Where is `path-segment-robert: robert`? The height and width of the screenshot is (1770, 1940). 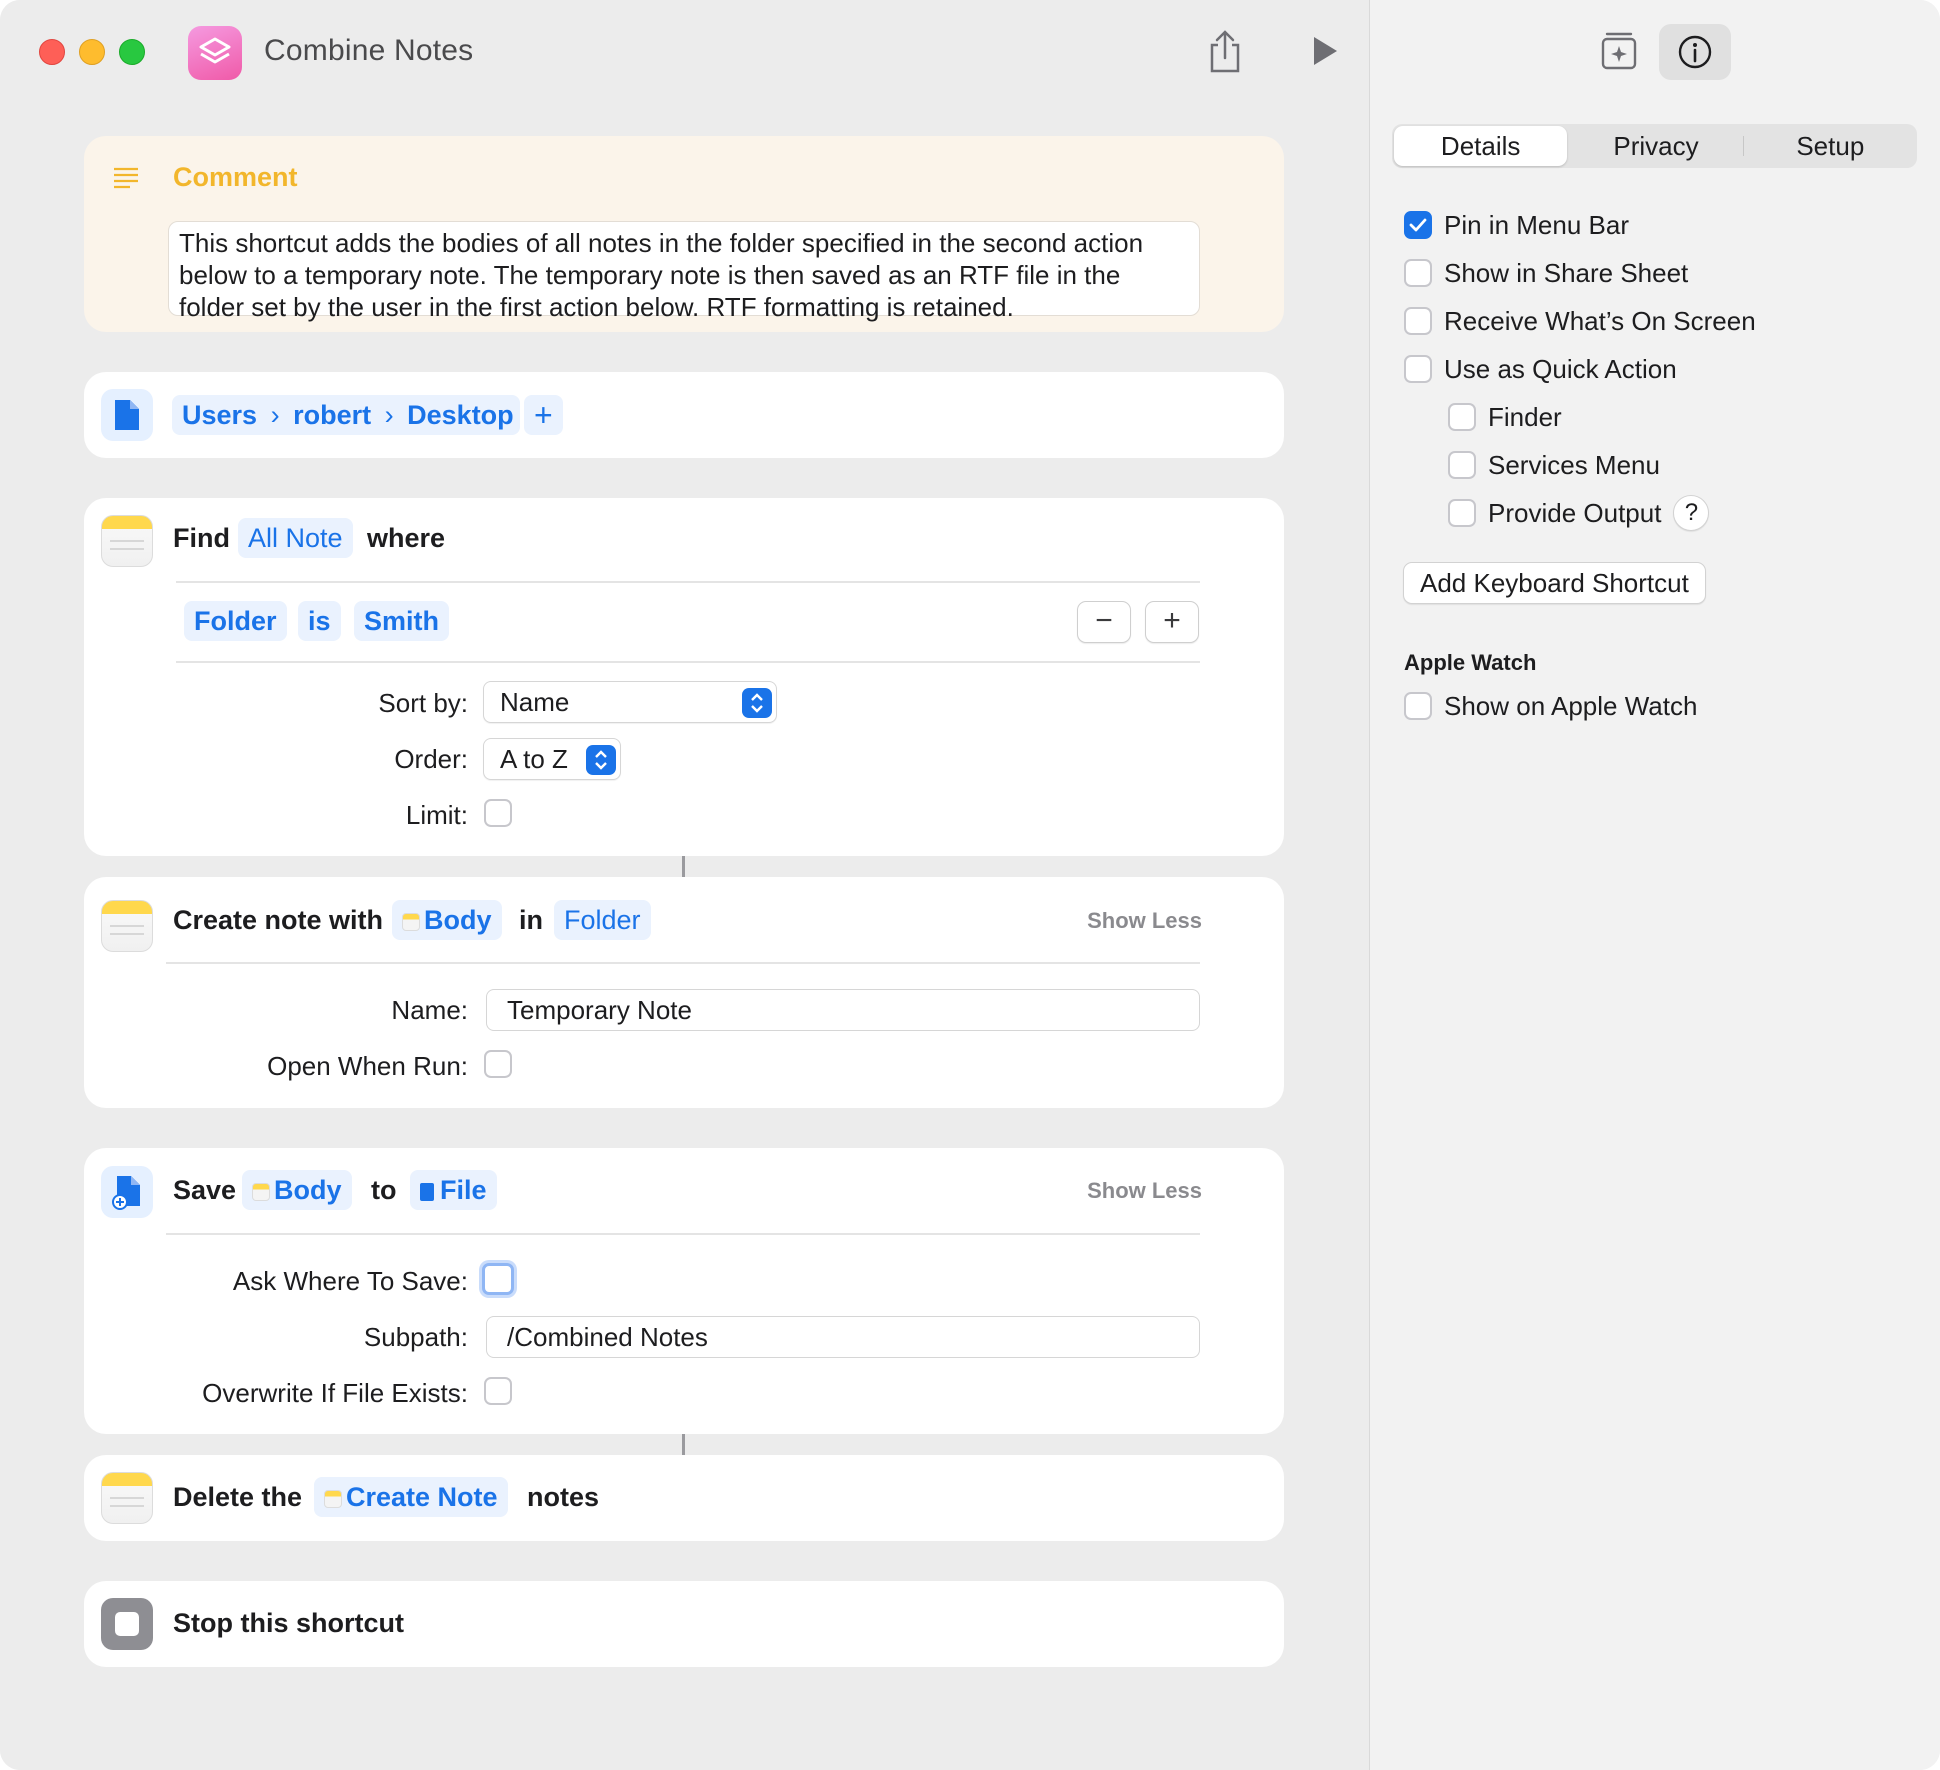 path-segment-robert: robert is located at coordinates (332, 415).